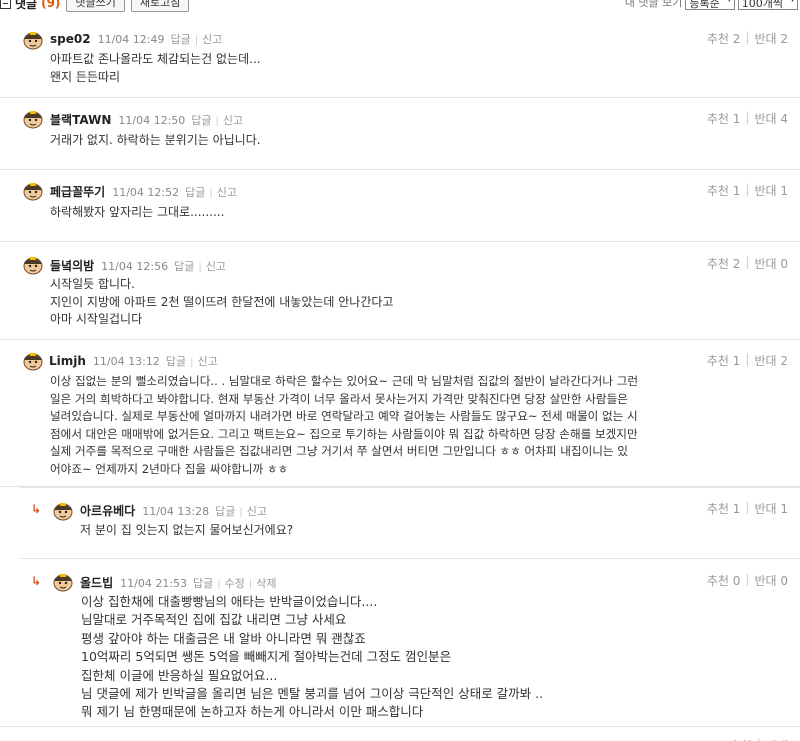  What do you see at coordinates (400, 733) in the screenshot?
I see `comment-item: 추천 | 반대` at bounding box center [400, 733].